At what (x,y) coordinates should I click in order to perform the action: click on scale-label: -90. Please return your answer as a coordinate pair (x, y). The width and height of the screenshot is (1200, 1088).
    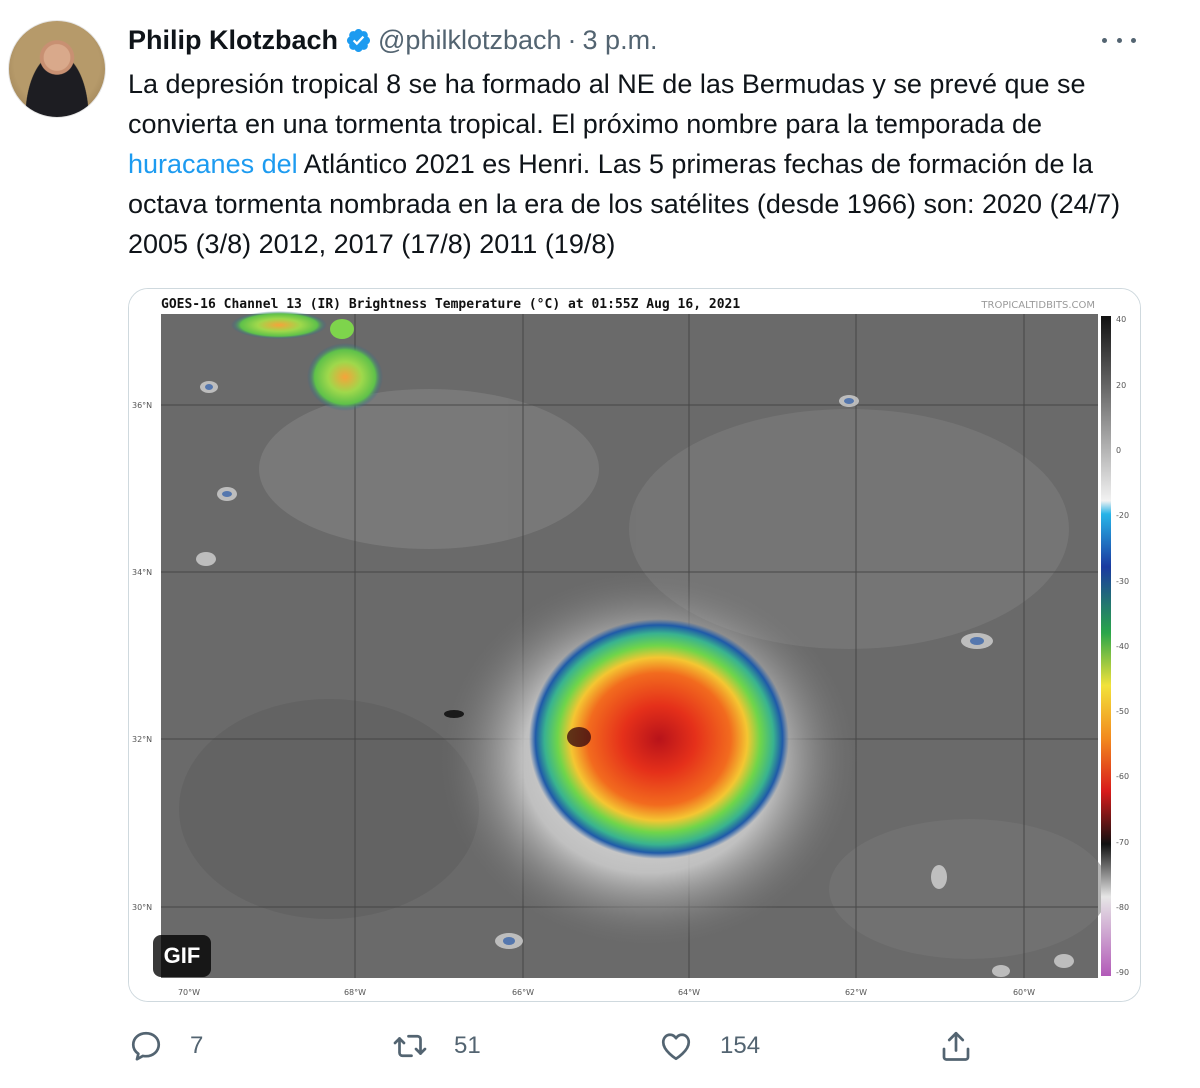
    Looking at the image, I should click on (1122, 972).